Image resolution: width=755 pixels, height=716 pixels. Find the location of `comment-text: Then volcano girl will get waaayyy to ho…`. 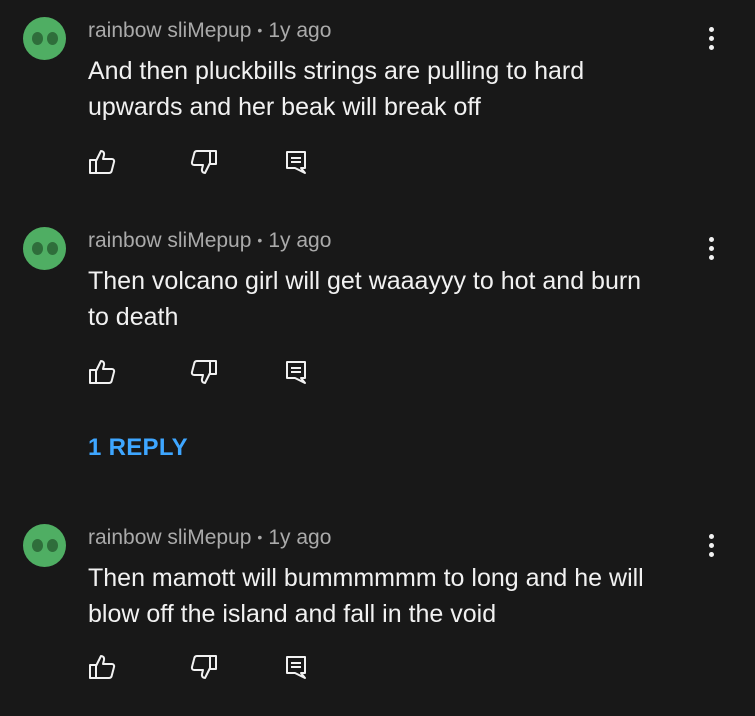

comment-text: Then volcano girl will get waaayyy to ho… is located at coordinates (365, 299).